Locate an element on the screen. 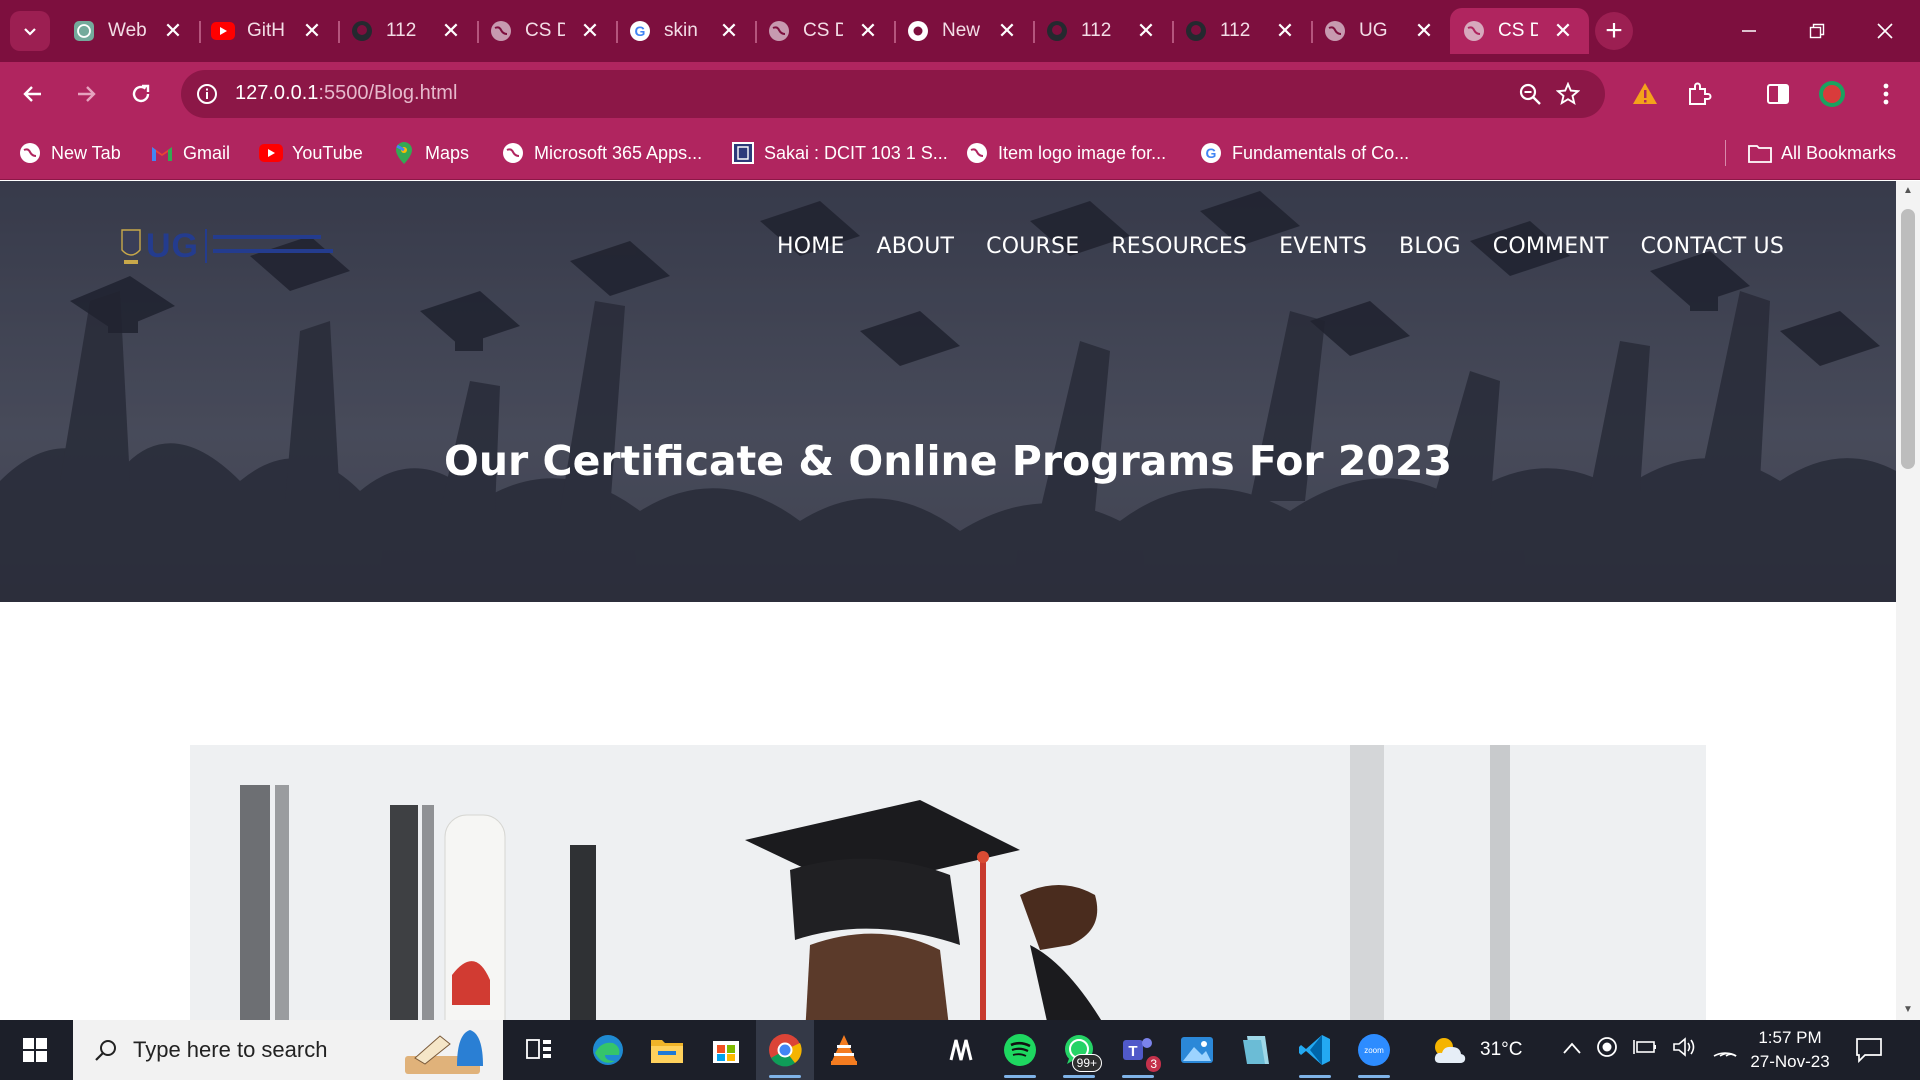  github-icon is located at coordinates (1057, 31).